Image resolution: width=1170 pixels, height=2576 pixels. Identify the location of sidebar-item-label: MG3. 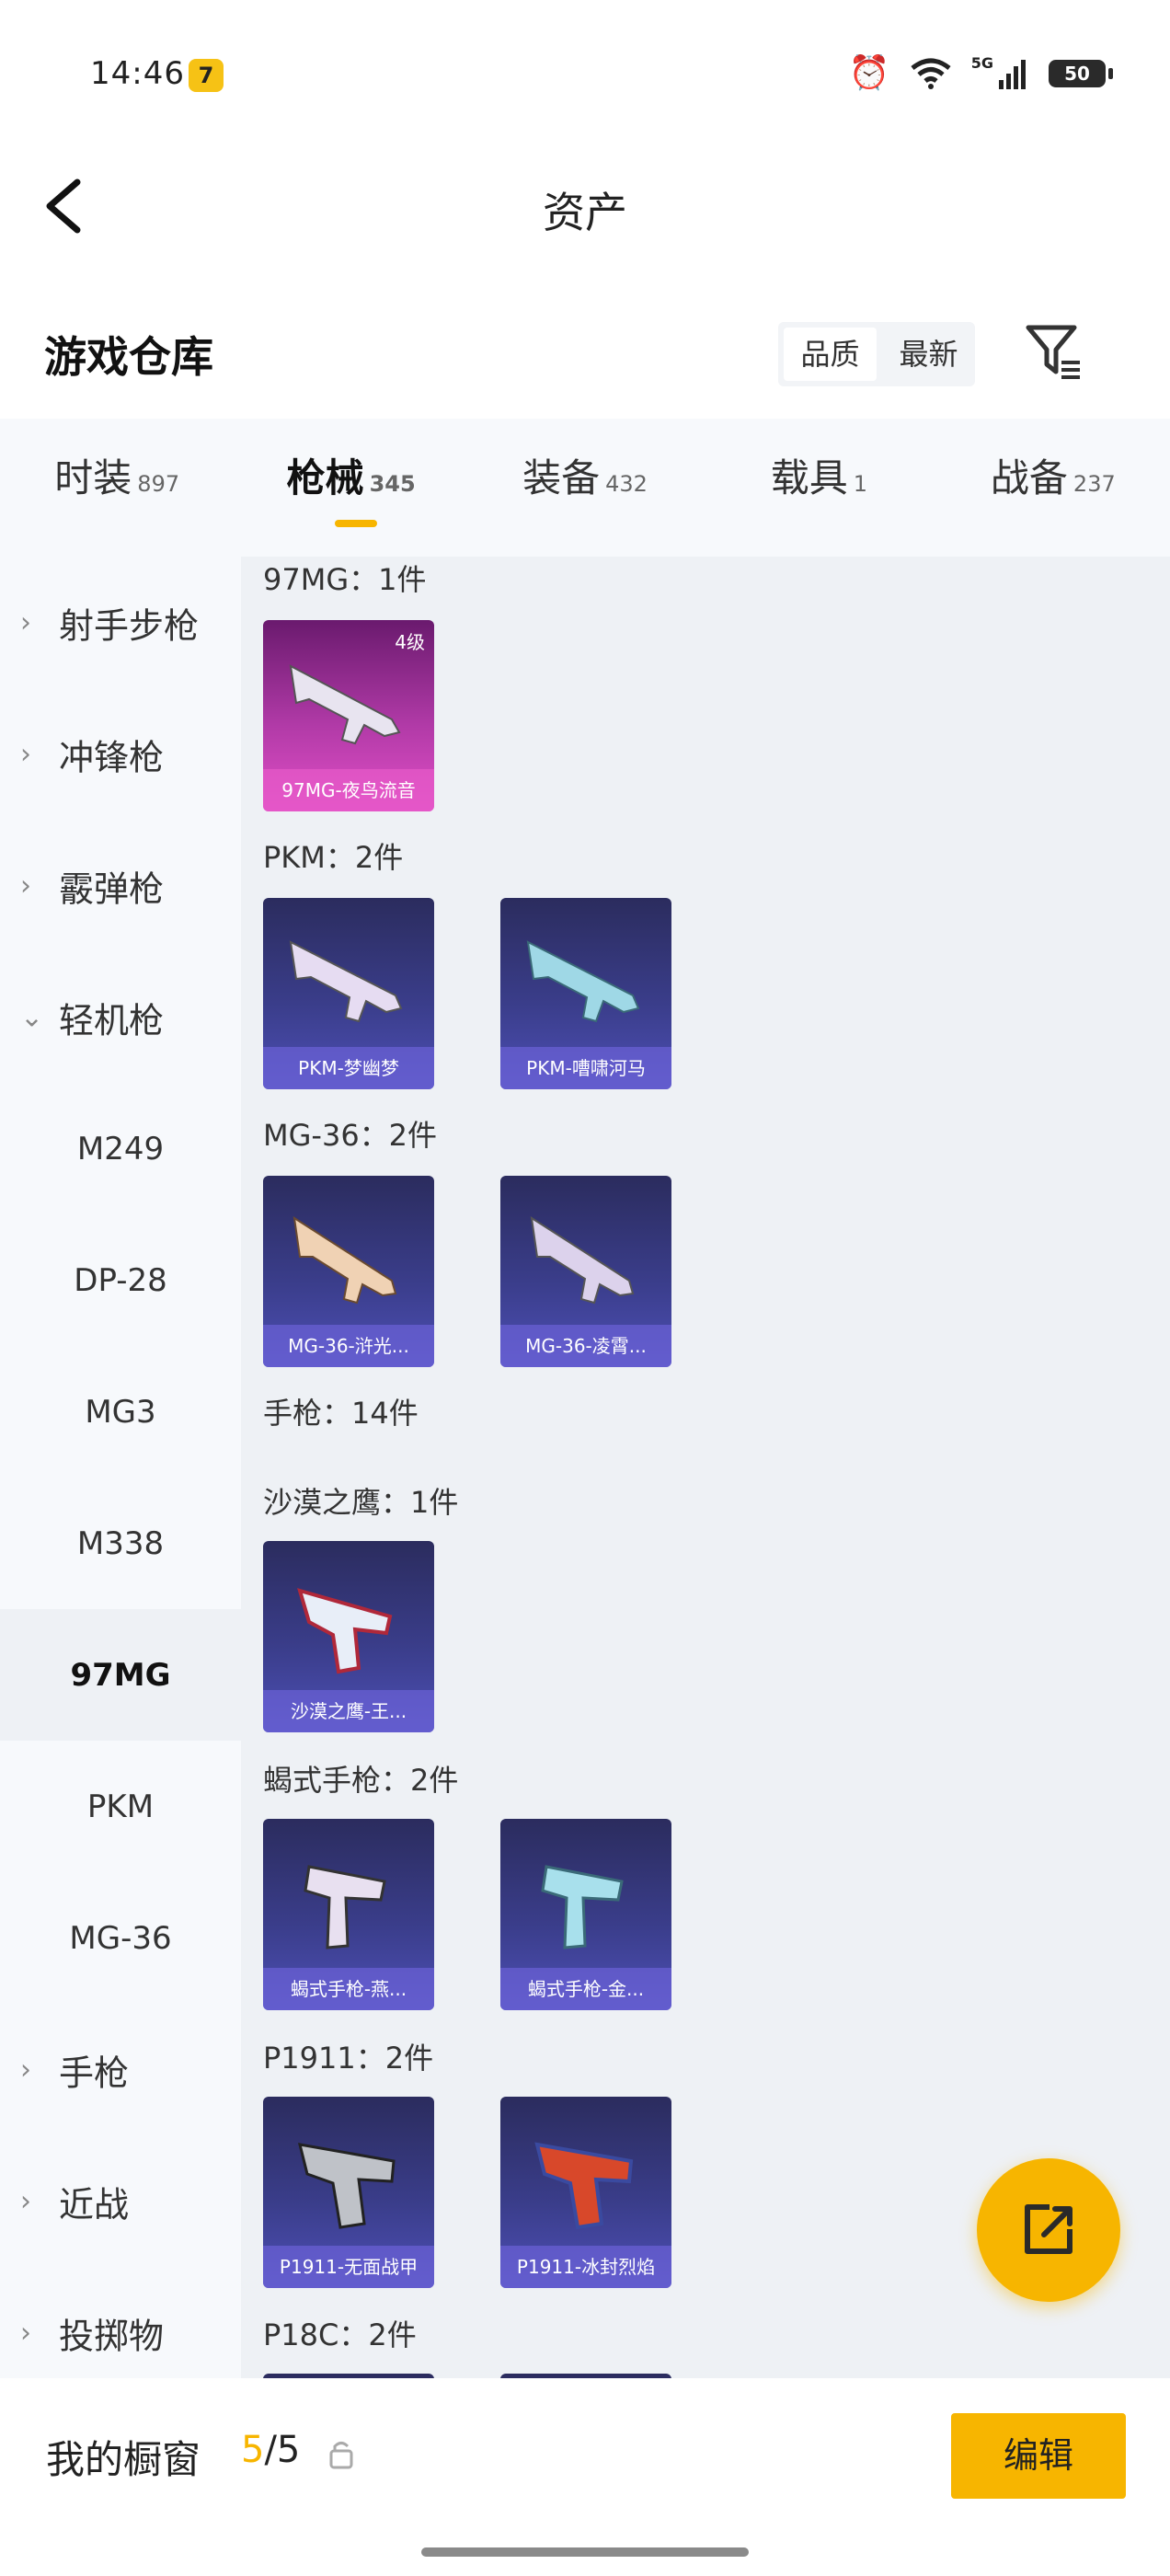
(120, 1412).